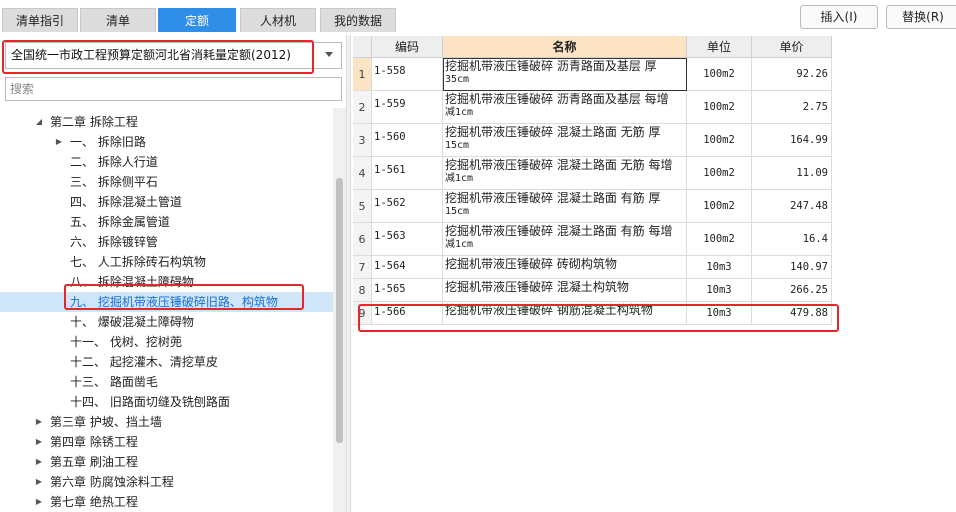  I want to click on tree-item: 六、 拆除镀锌管, so click(166, 242).